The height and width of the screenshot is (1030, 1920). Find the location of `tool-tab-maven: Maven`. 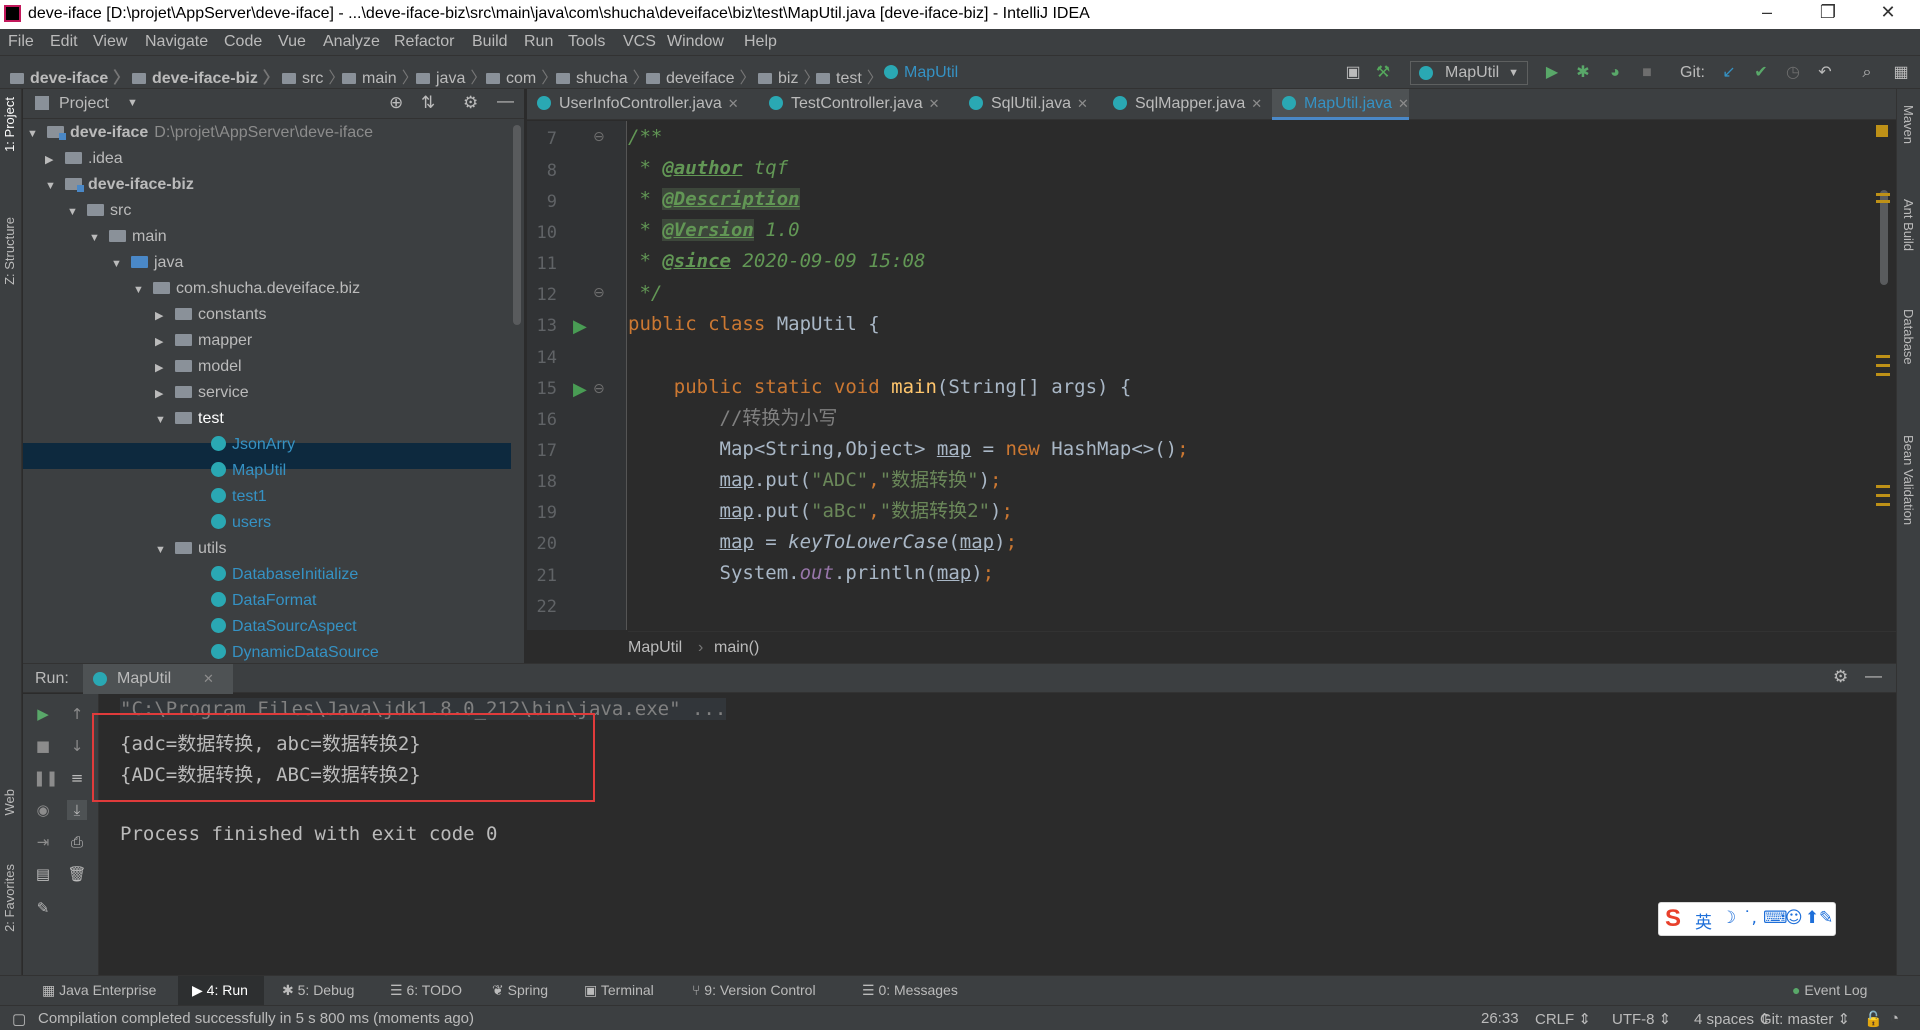

tool-tab-maven: Maven is located at coordinates (1908, 124).